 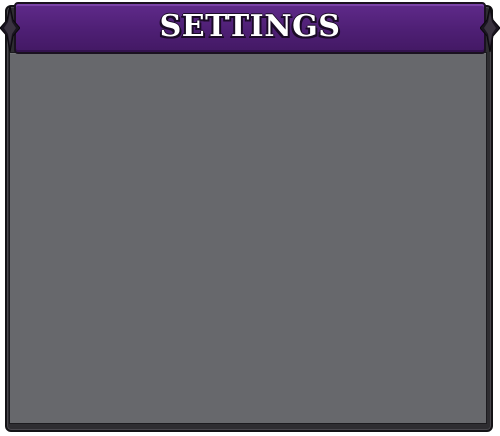 I want to click on right-ornament-icon, so click(x=490, y=29).